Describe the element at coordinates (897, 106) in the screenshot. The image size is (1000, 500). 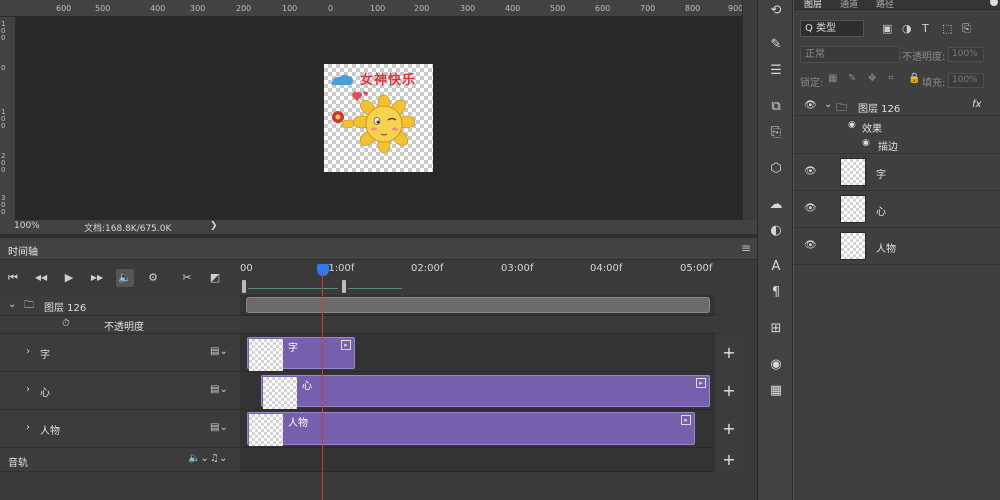
I see `layer-group-row: 👁 ⌄ 🗀 图层 126 fx` at that location.